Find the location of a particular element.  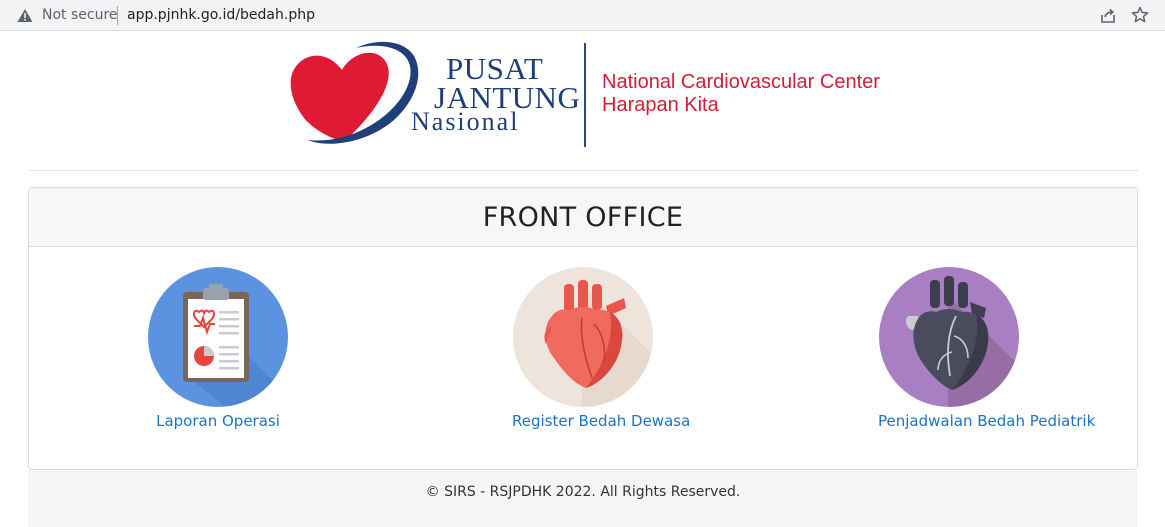

heart-pediatric-icon is located at coordinates (949, 337).